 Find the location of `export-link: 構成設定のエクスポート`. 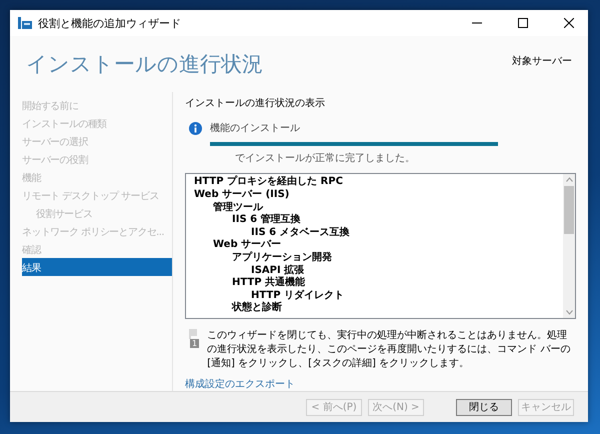

export-link: 構成設定のエクスポート is located at coordinates (240, 384).